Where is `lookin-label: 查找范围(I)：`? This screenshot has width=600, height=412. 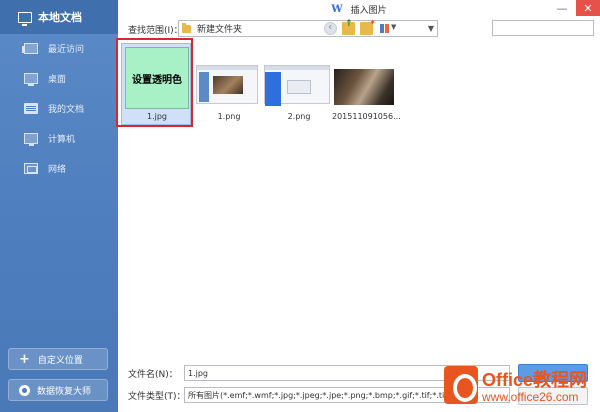
lookin-label: 查找范围(I)： is located at coordinates (155, 31).